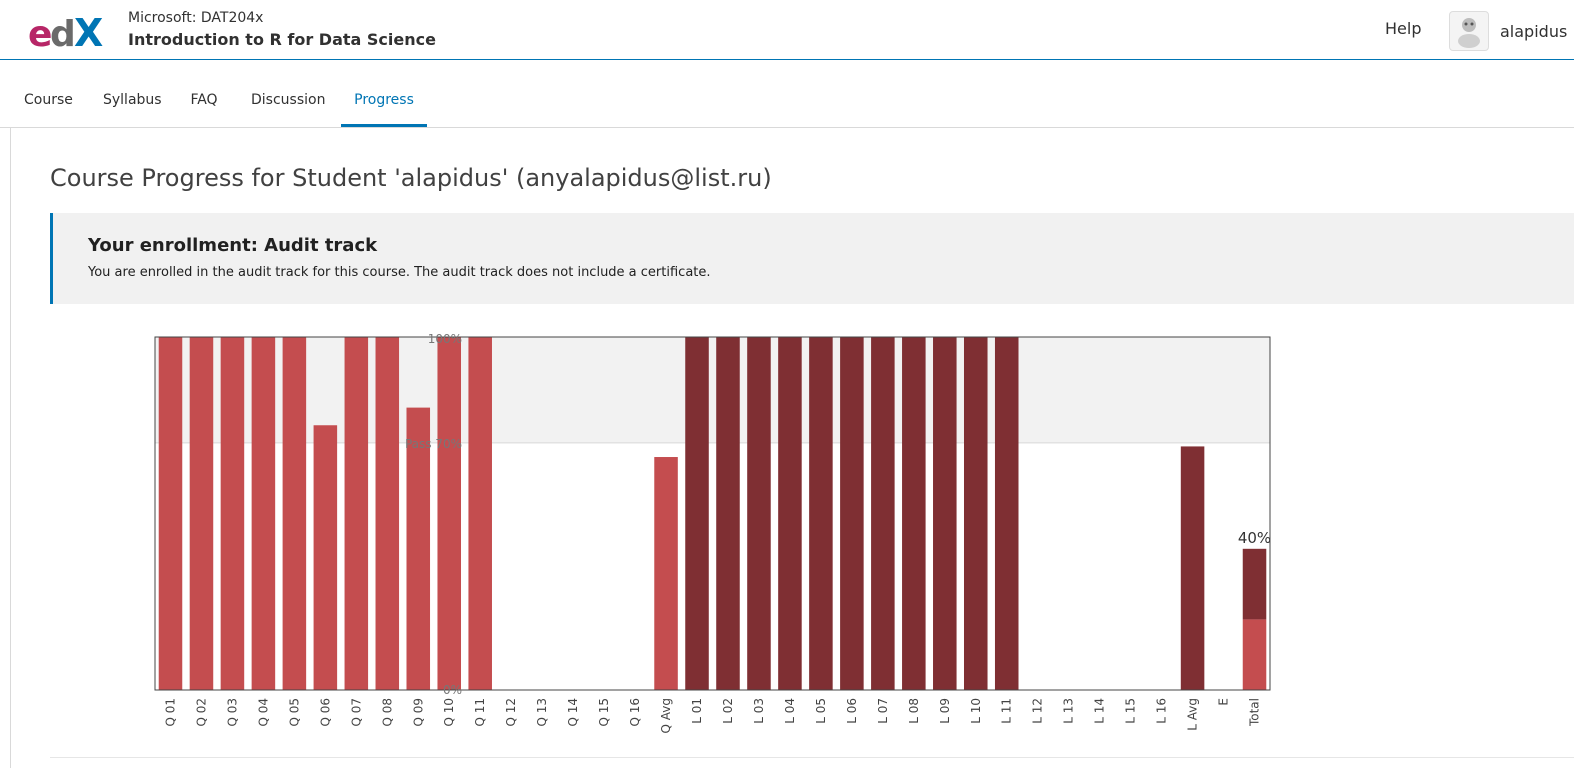 The width and height of the screenshot is (1574, 768). I want to click on x-tick-label: Q 12, so click(511, 712).